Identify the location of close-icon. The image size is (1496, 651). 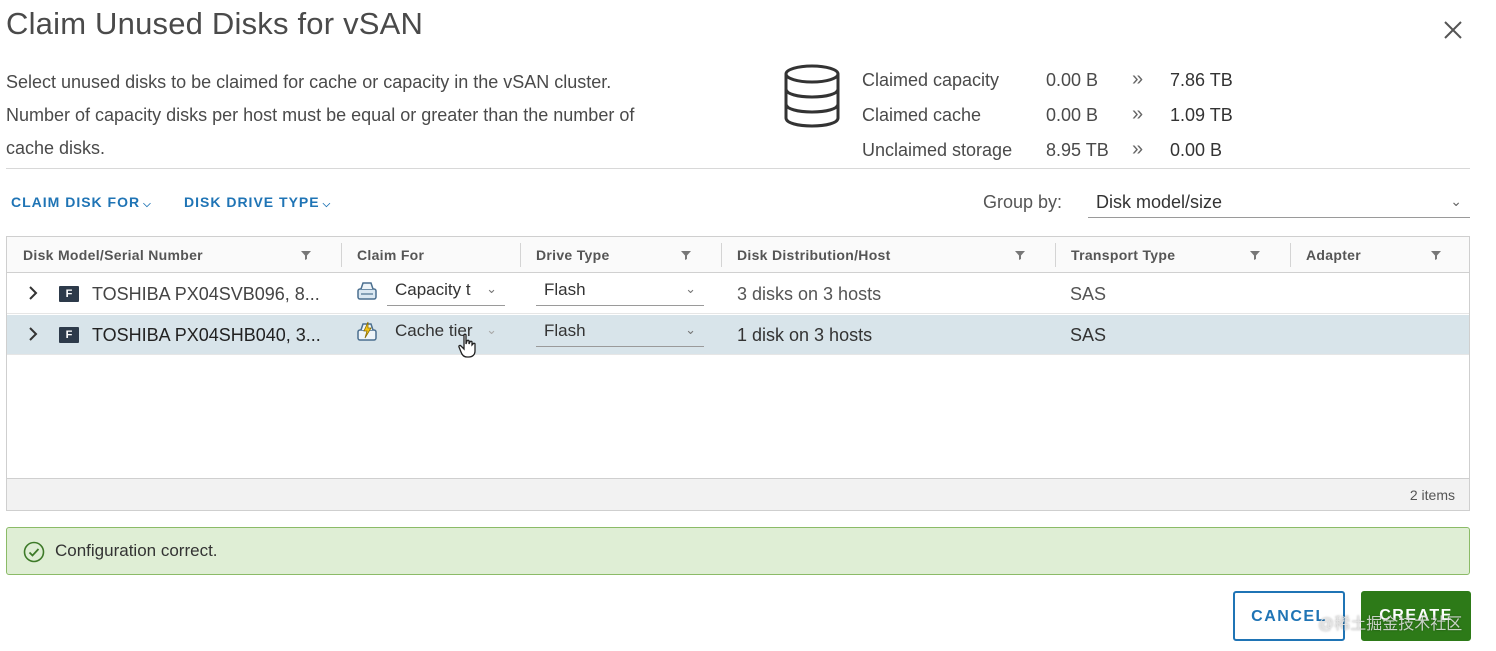
(1453, 30).